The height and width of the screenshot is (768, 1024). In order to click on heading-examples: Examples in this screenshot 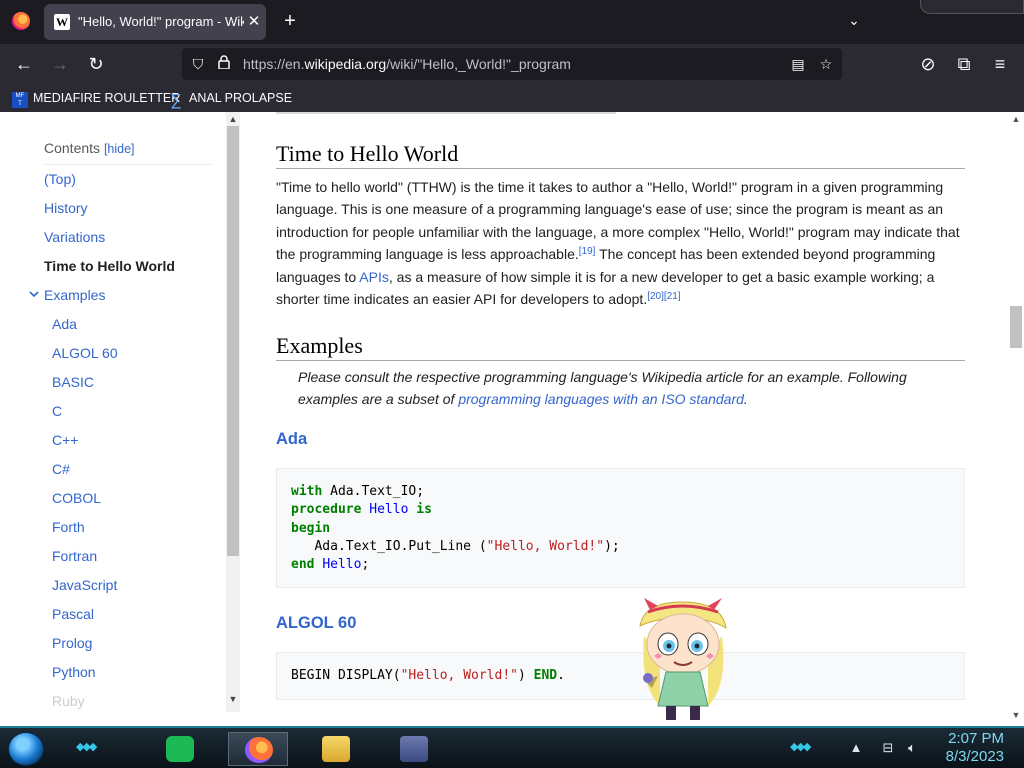, I will do `click(319, 345)`.